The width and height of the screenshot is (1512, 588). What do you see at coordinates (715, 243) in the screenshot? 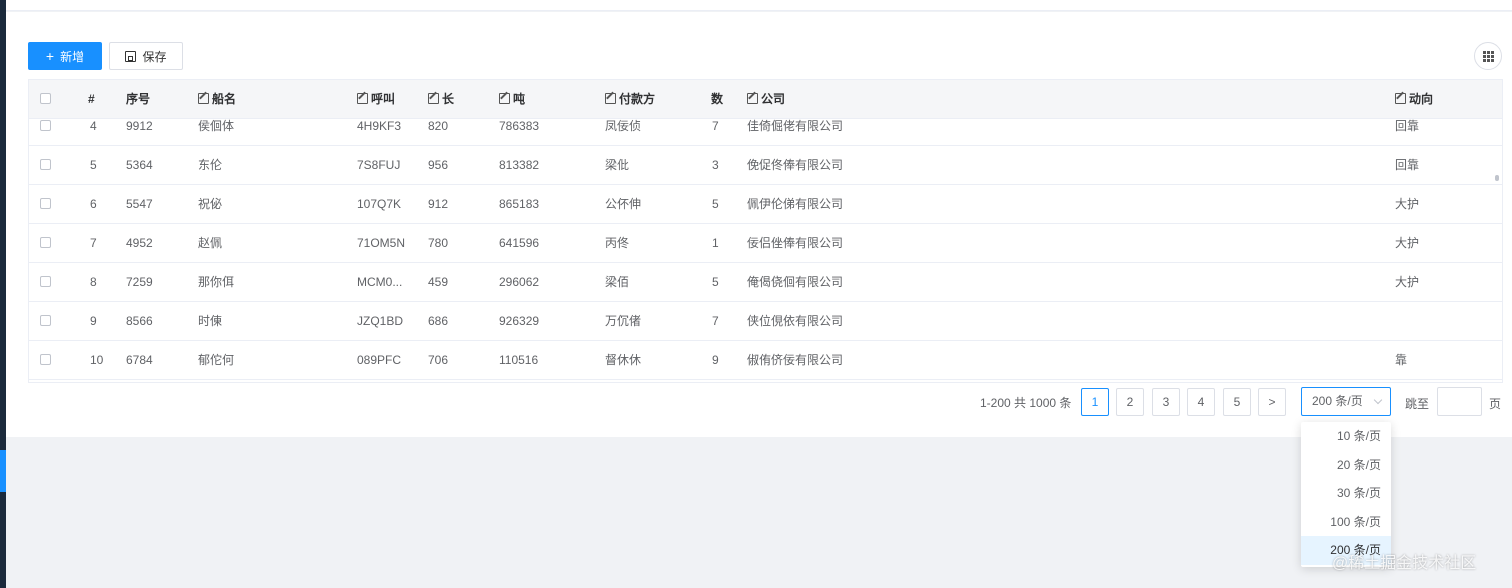
I see `cell-count: 1` at bounding box center [715, 243].